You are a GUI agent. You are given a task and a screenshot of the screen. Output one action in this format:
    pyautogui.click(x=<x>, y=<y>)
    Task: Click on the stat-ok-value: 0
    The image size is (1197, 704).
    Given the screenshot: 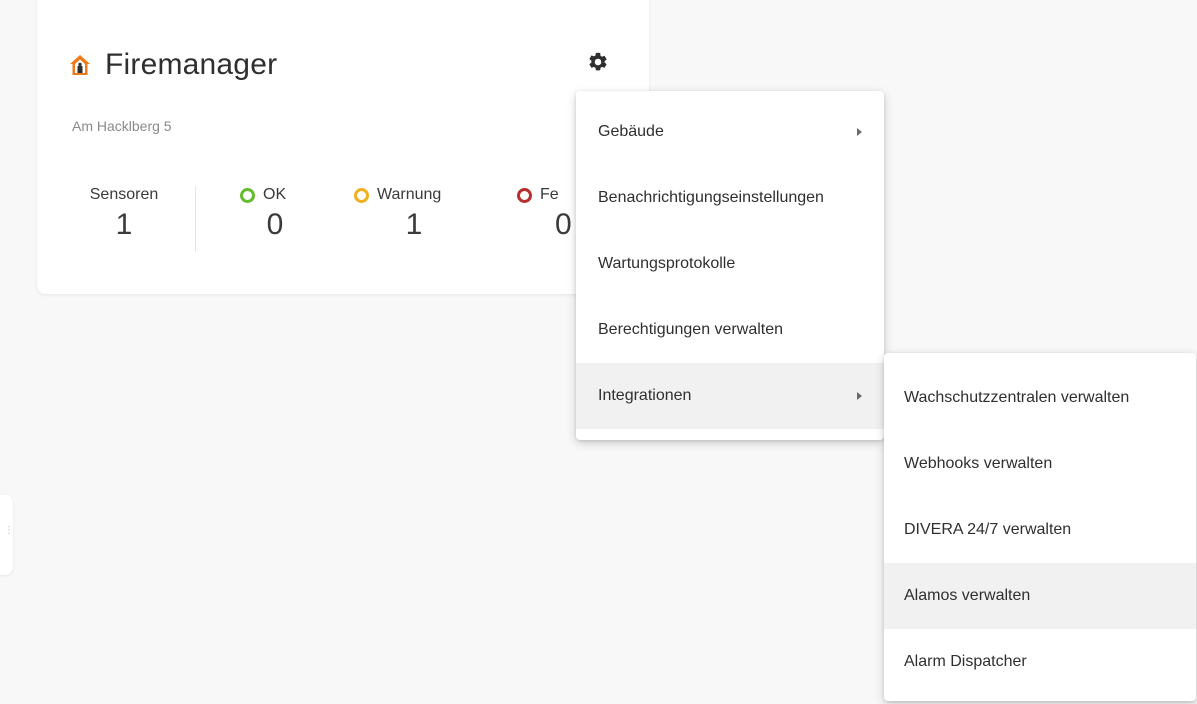 What is the action you would take?
    pyautogui.click(x=275, y=224)
    